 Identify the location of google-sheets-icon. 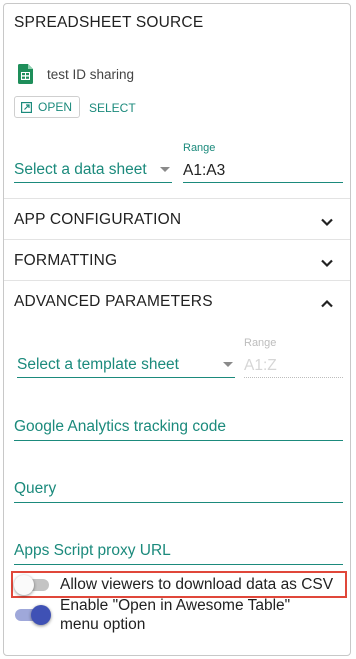
(25, 74).